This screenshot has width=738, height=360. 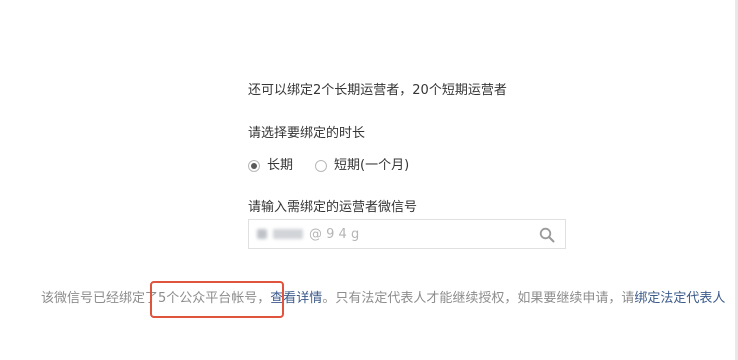 What do you see at coordinates (321, 166) in the screenshot?
I see `radio-unchecked-icon` at bounding box center [321, 166].